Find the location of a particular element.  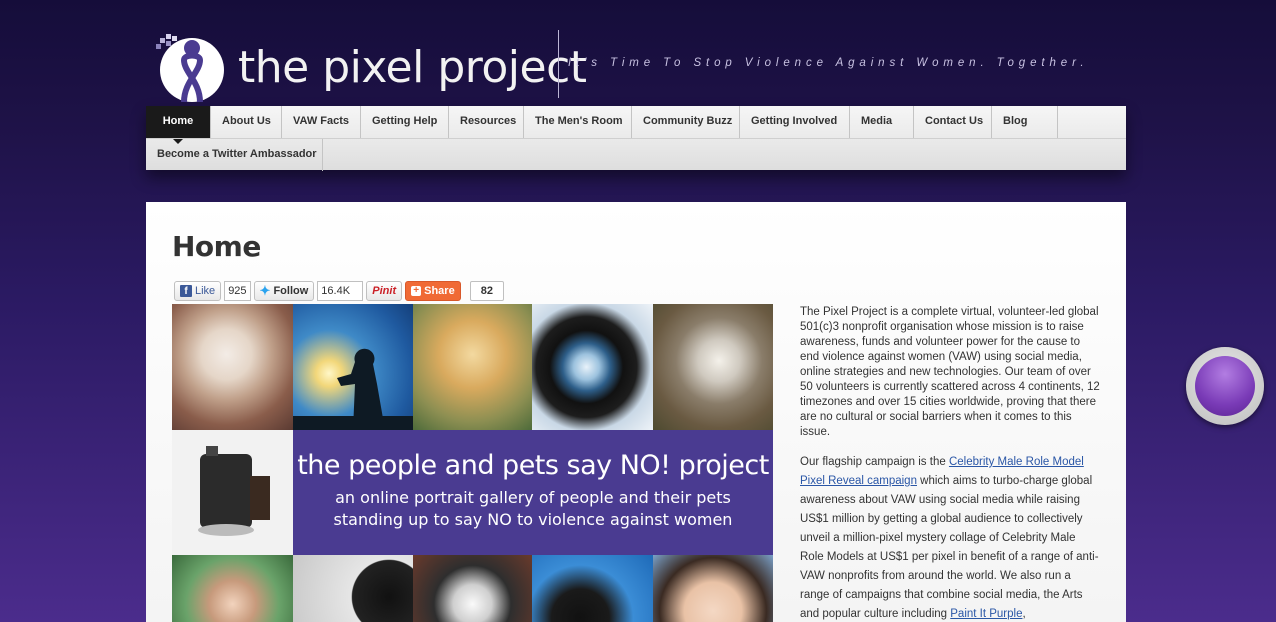

pinterest-pin-label: Pinit is located at coordinates (384, 291).